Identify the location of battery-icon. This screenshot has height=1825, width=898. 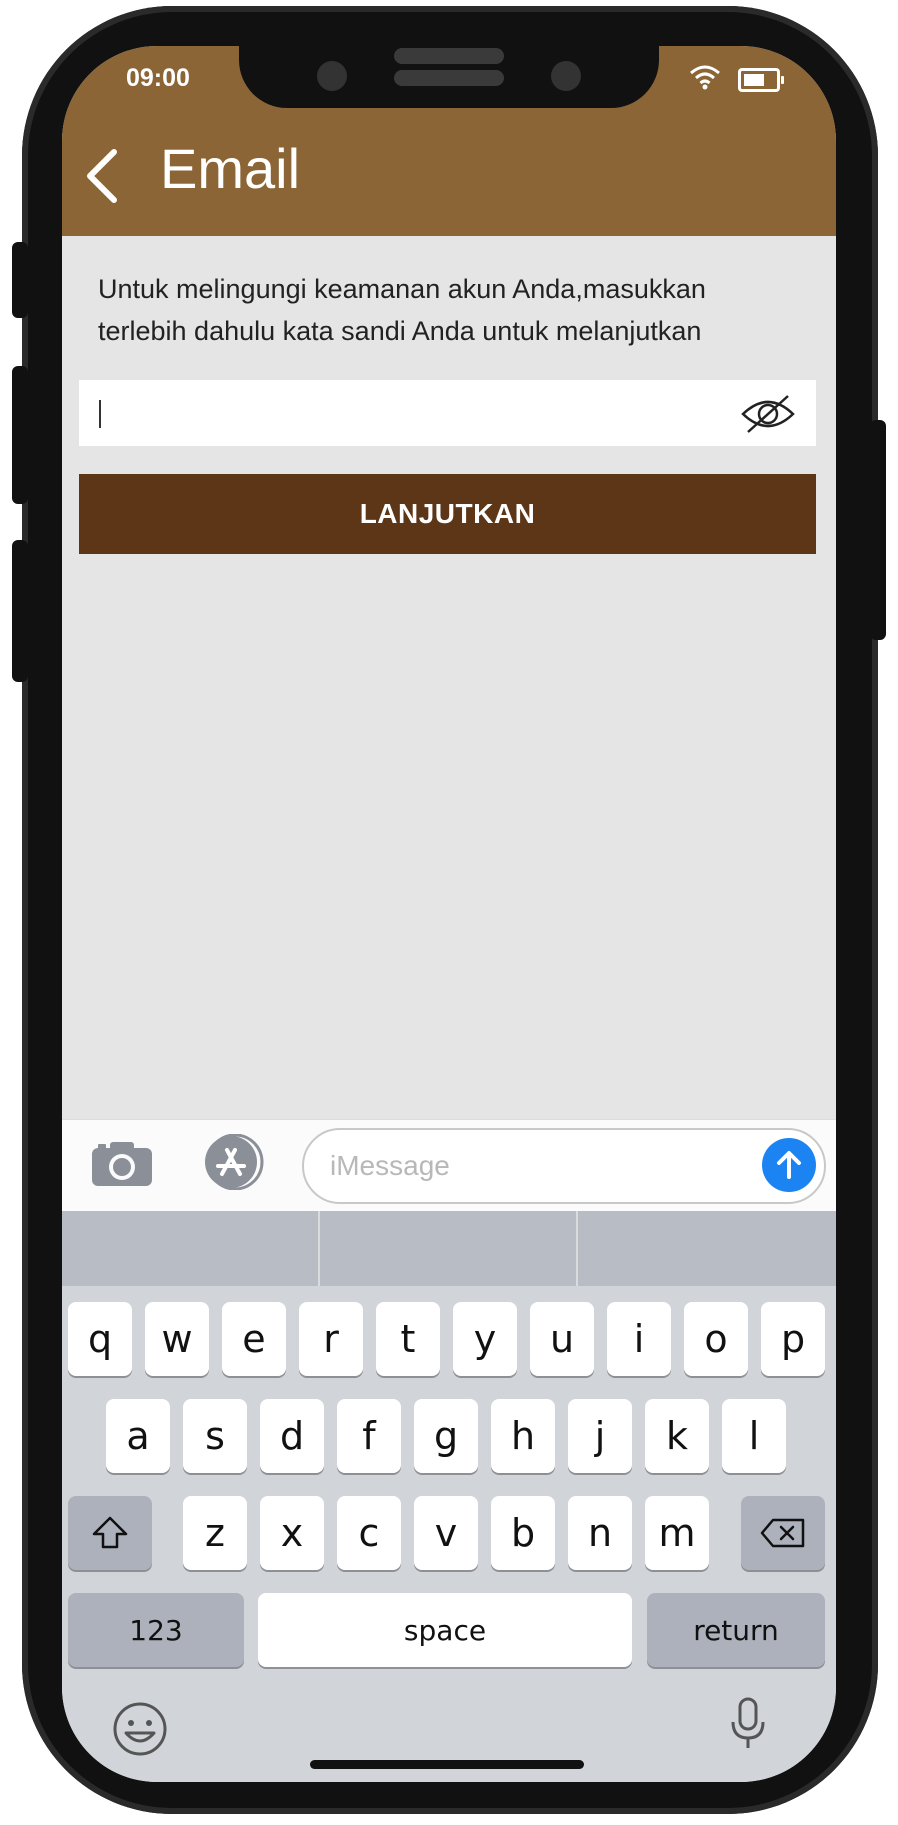
(761, 80).